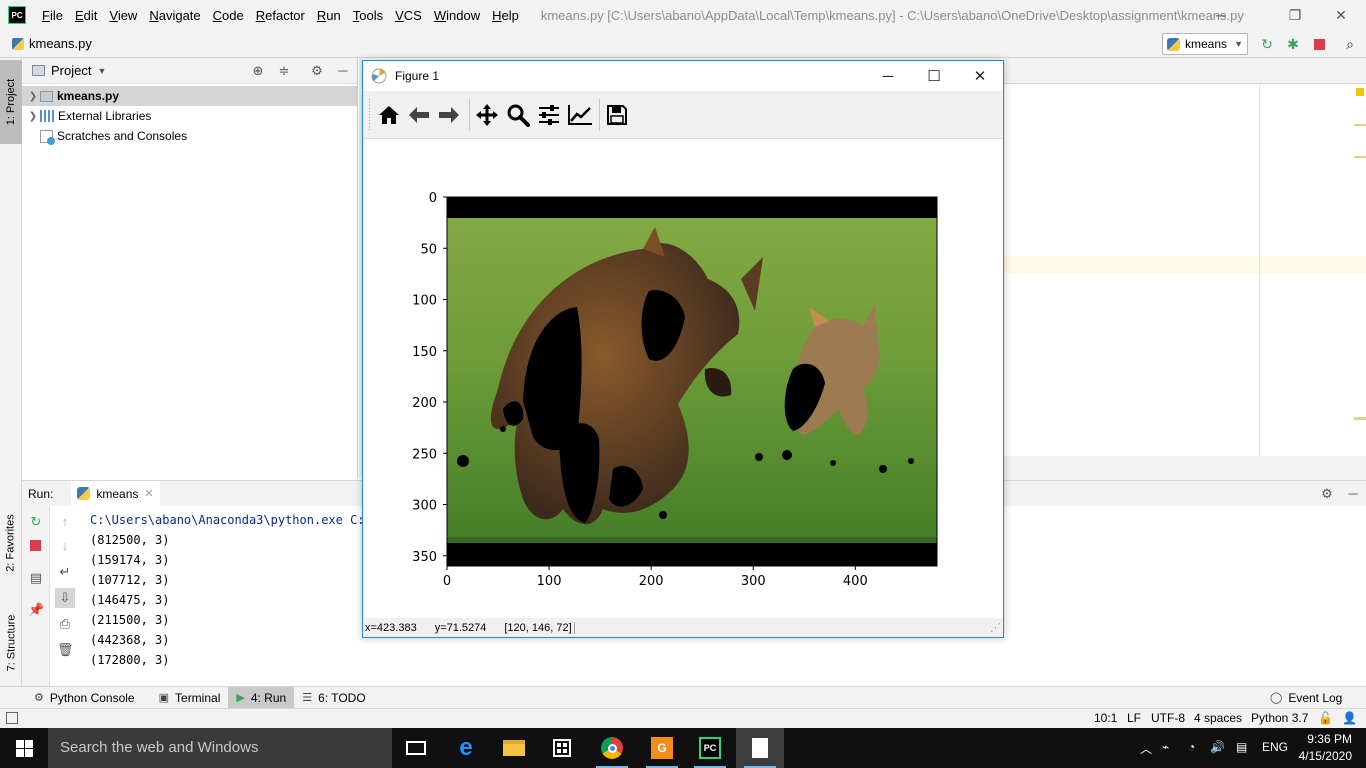  What do you see at coordinates (36, 610) in the screenshot?
I see `pin-icon: 📌` at bounding box center [36, 610].